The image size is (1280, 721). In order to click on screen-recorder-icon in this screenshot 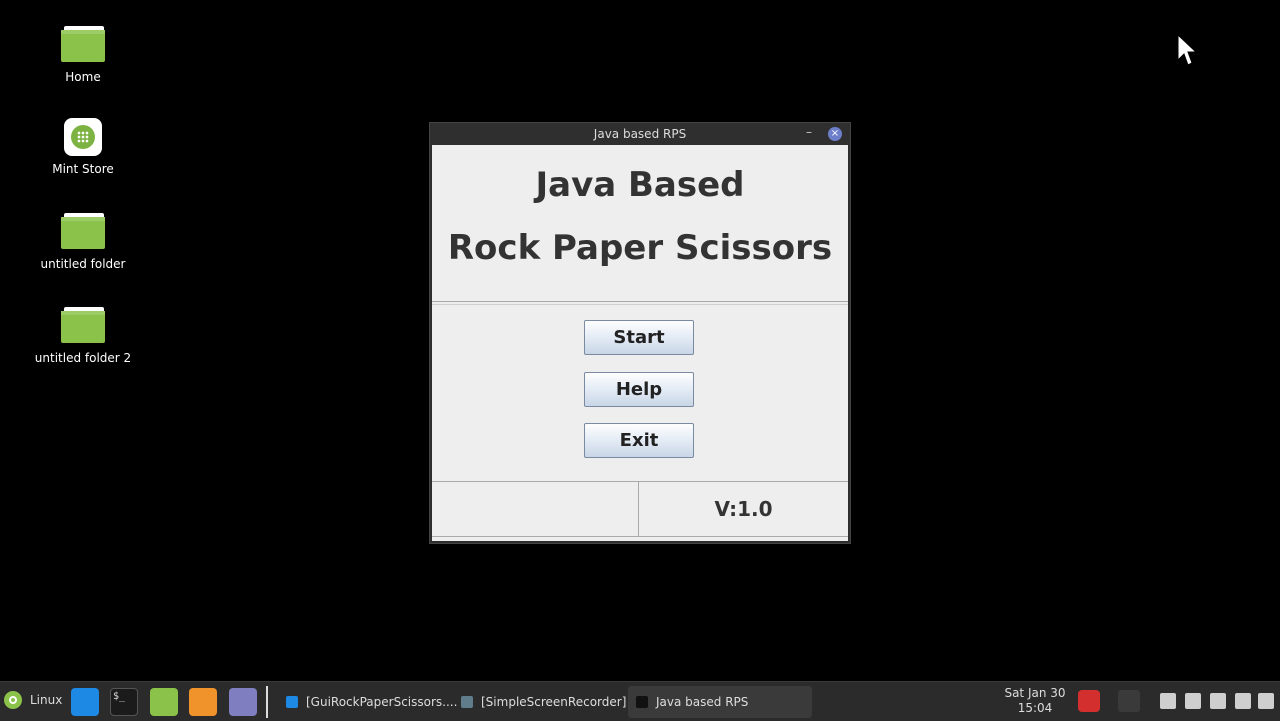, I will do `click(467, 702)`.